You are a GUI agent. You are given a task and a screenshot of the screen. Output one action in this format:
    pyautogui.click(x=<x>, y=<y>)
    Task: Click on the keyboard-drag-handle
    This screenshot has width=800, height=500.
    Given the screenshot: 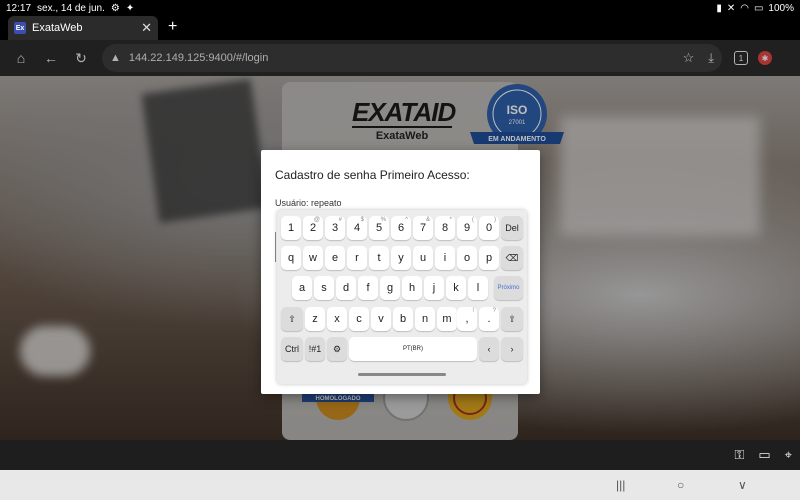 What is the action you would take?
    pyautogui.click(x=402, y=374)
    